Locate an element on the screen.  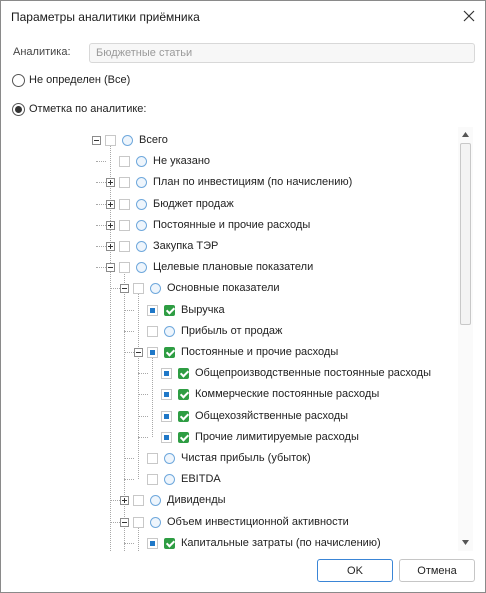
node-label: Закупка ТЭР is located at coordinates (186, 246).